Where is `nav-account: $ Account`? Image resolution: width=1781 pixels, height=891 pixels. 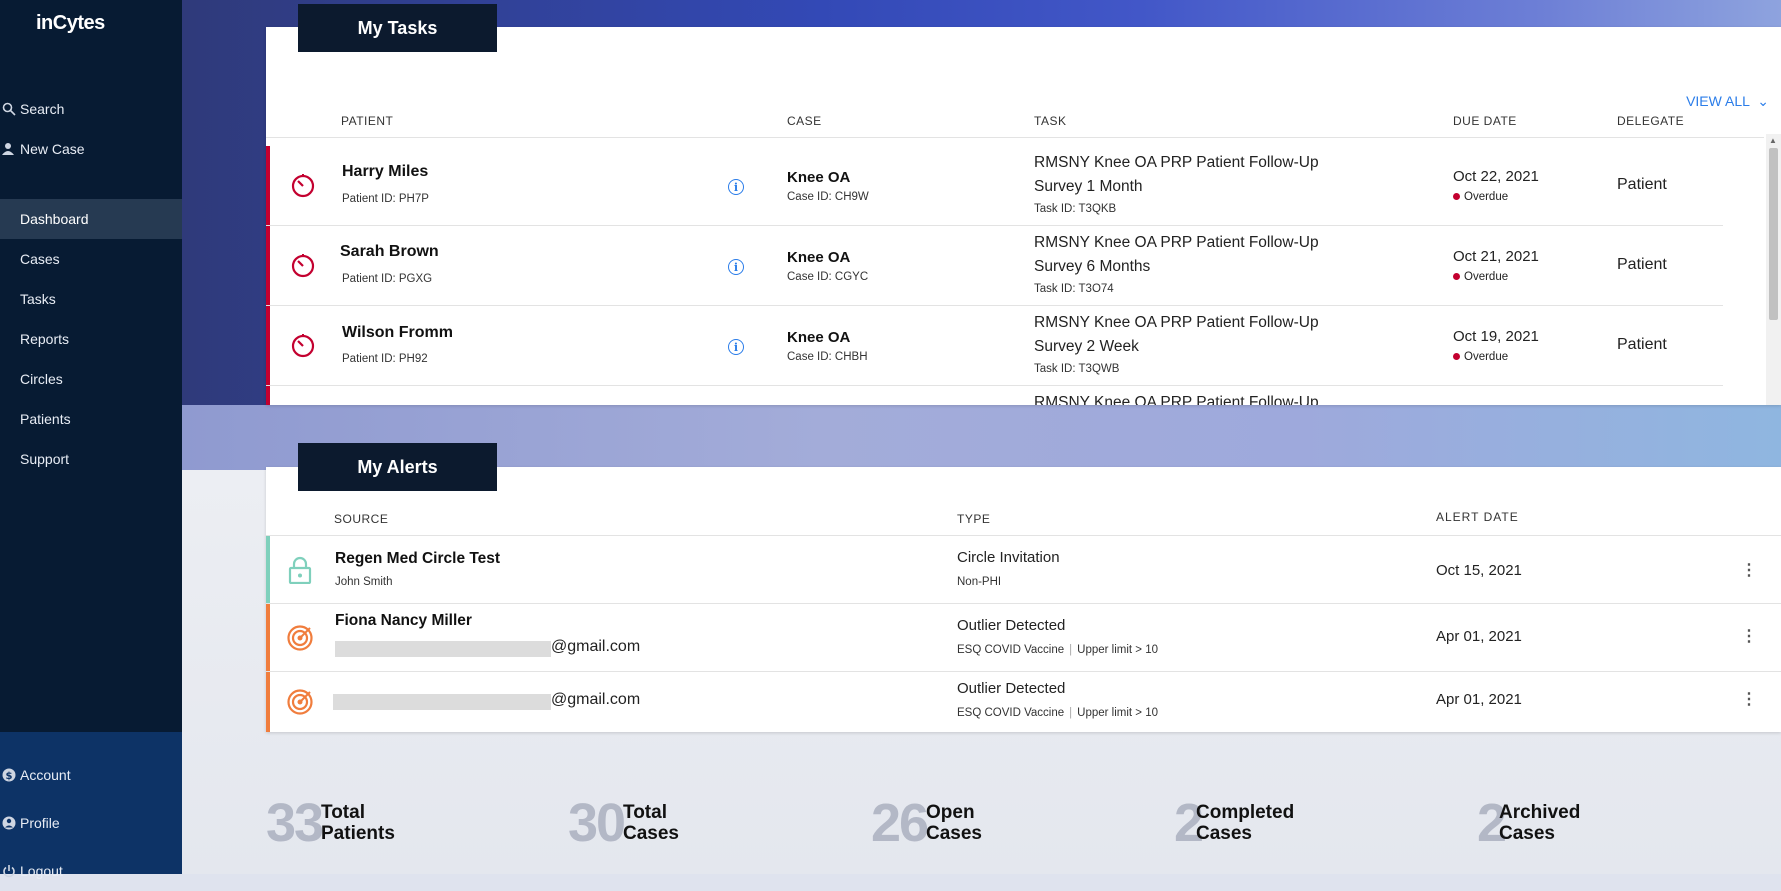 nav-account: $ Account is located at coordinates (91, 775).